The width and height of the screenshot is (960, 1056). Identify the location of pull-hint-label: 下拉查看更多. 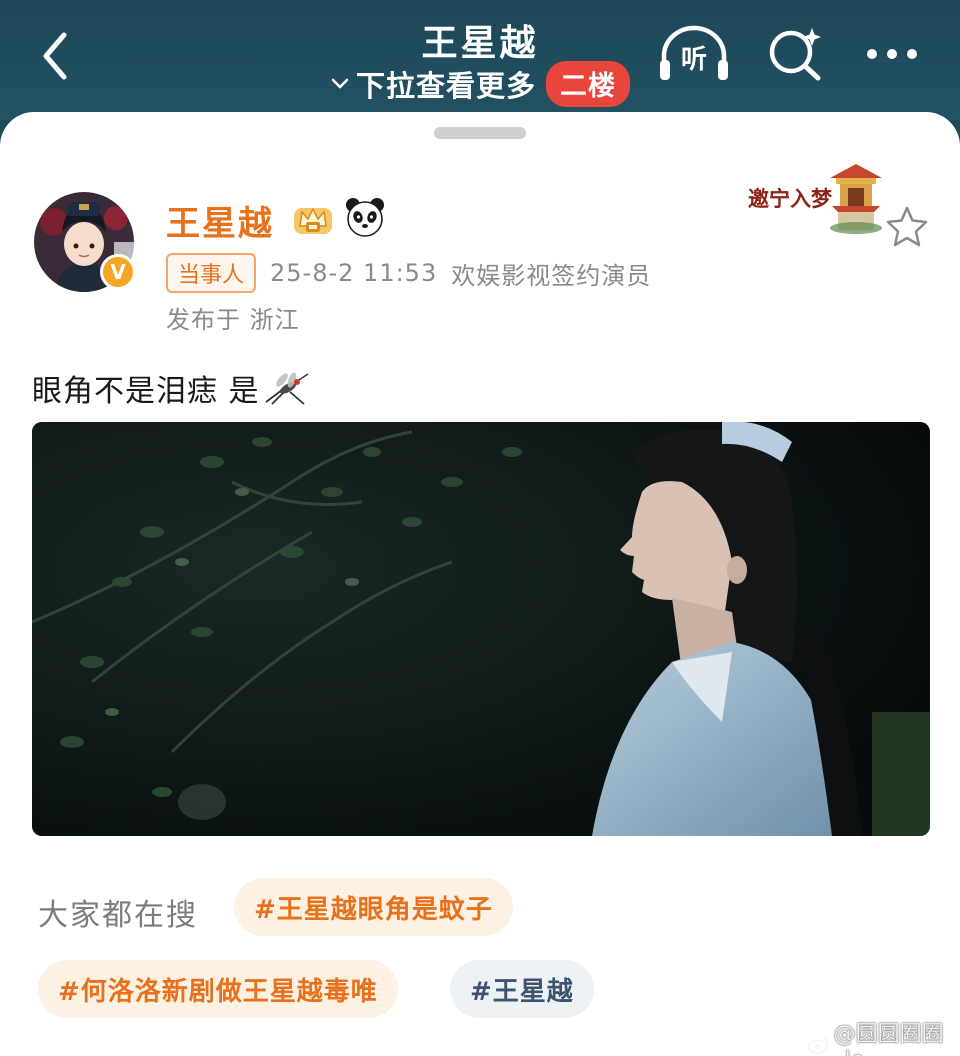
(445, 86).